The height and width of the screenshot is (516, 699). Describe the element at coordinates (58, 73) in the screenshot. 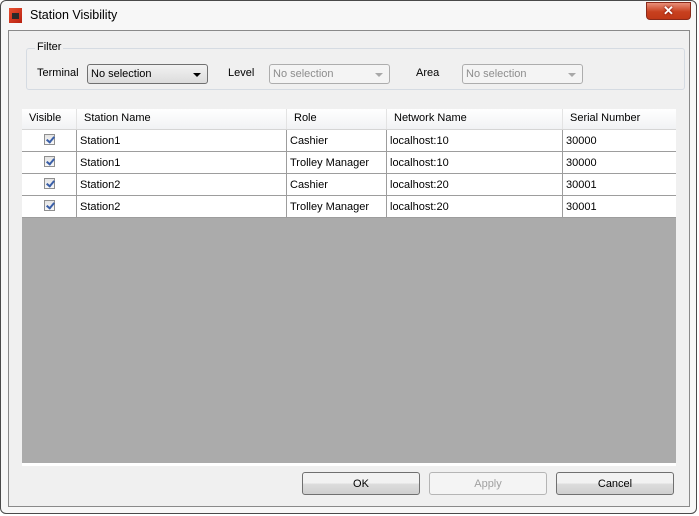

I see `terminal-label: Terminal` at that location.